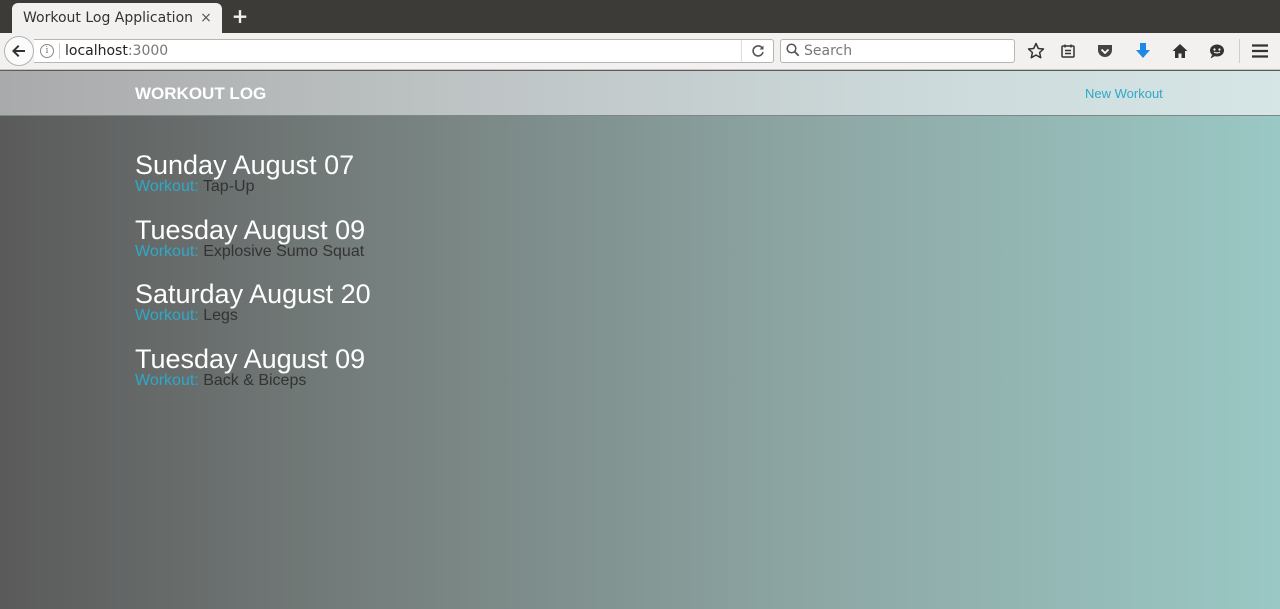 The height and width of the screenshot is (609, 1280). What do you see at coordinates (253, 316) in the screenshot?
I see `workout-detail: Workout: Legs` at bounding box center [253, 316].